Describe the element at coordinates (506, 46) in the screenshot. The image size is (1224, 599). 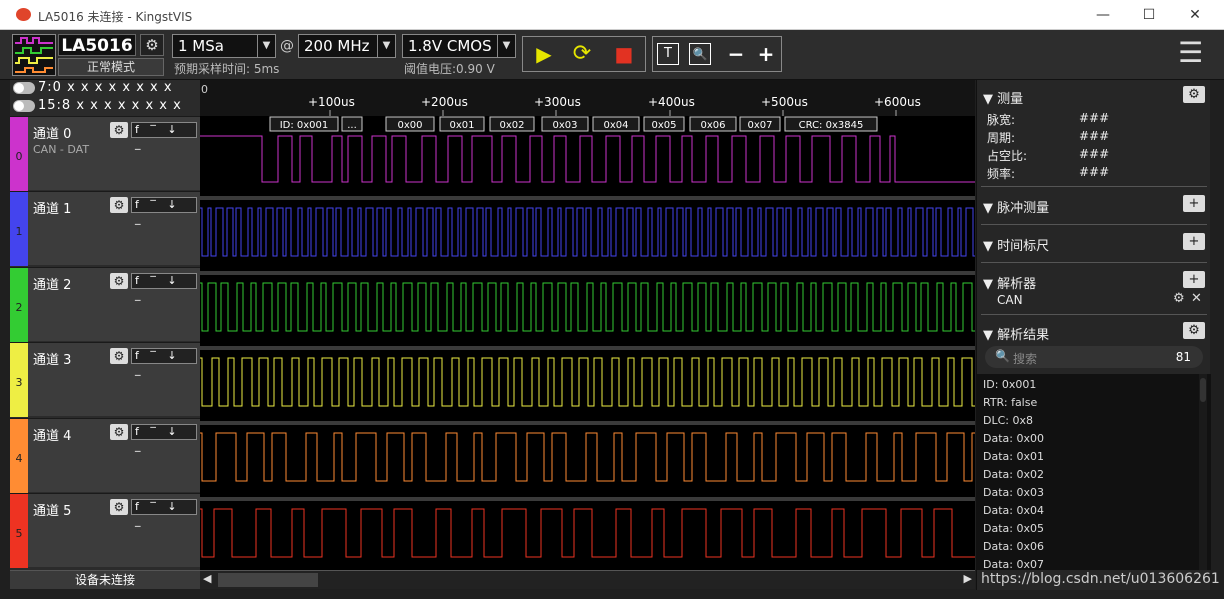
I see `threshold-dropdown-icon: ▼` at that location.